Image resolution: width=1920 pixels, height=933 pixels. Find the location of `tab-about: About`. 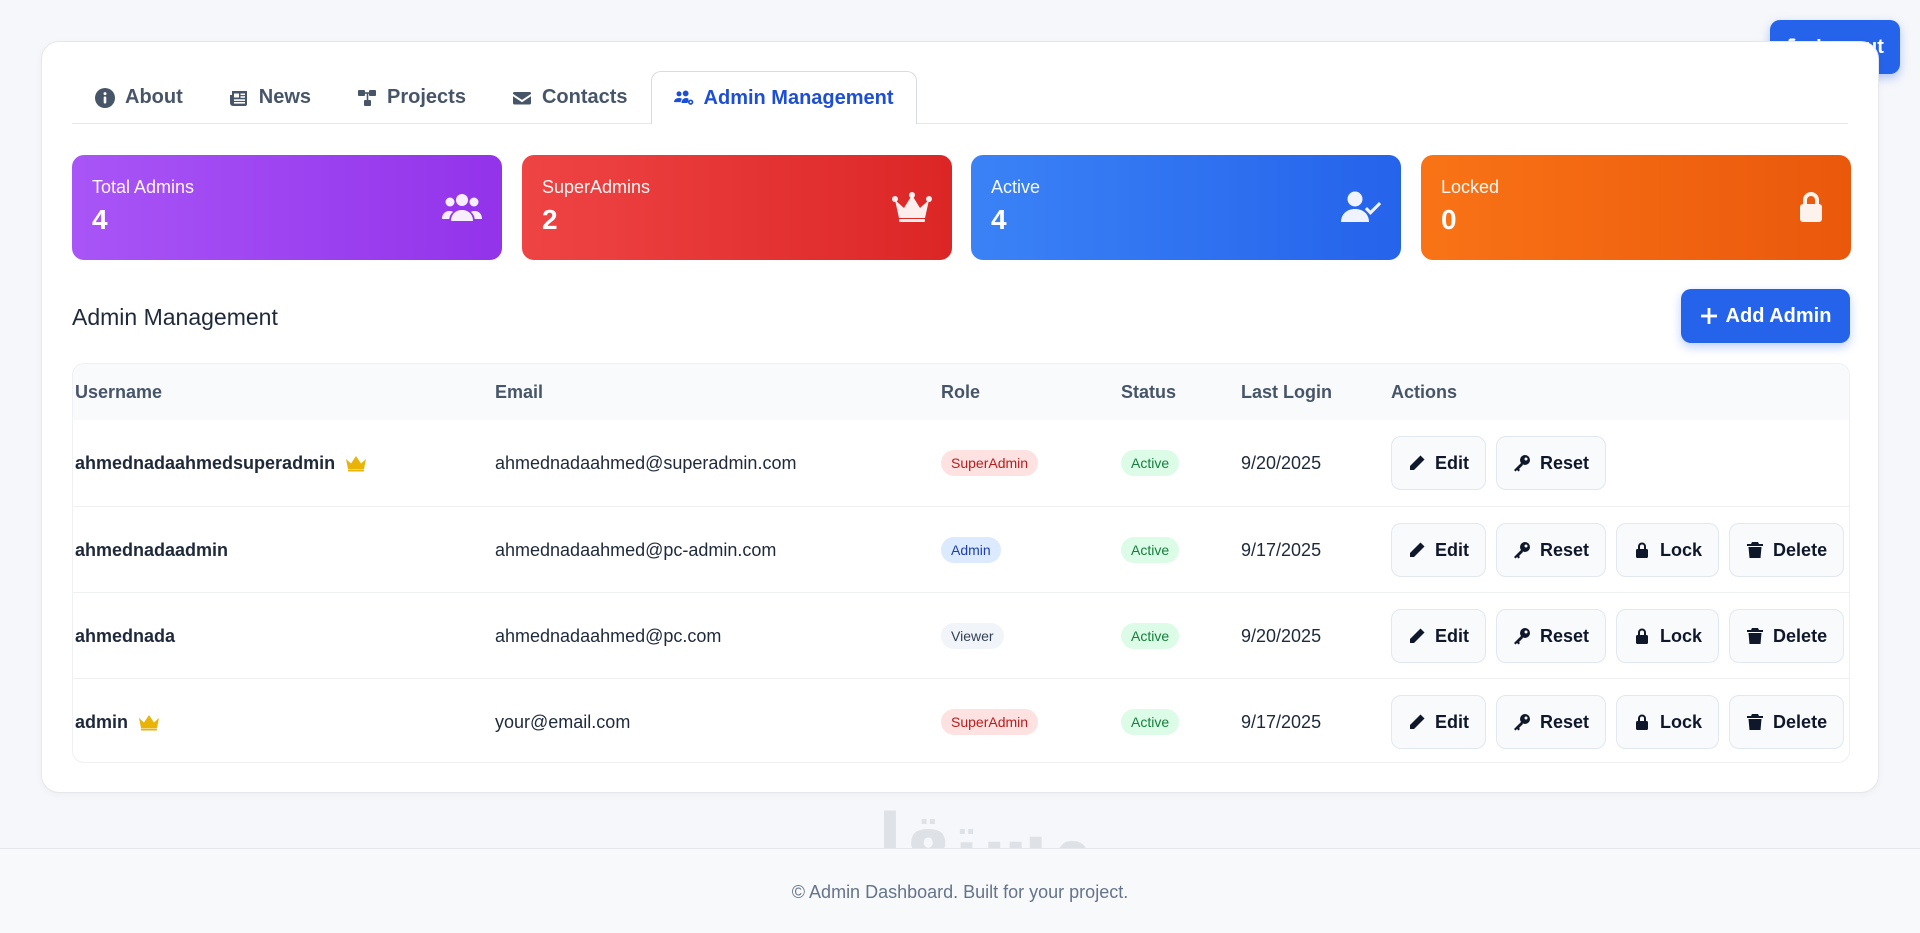

tab-about: About is located at coordinates (139, 97).